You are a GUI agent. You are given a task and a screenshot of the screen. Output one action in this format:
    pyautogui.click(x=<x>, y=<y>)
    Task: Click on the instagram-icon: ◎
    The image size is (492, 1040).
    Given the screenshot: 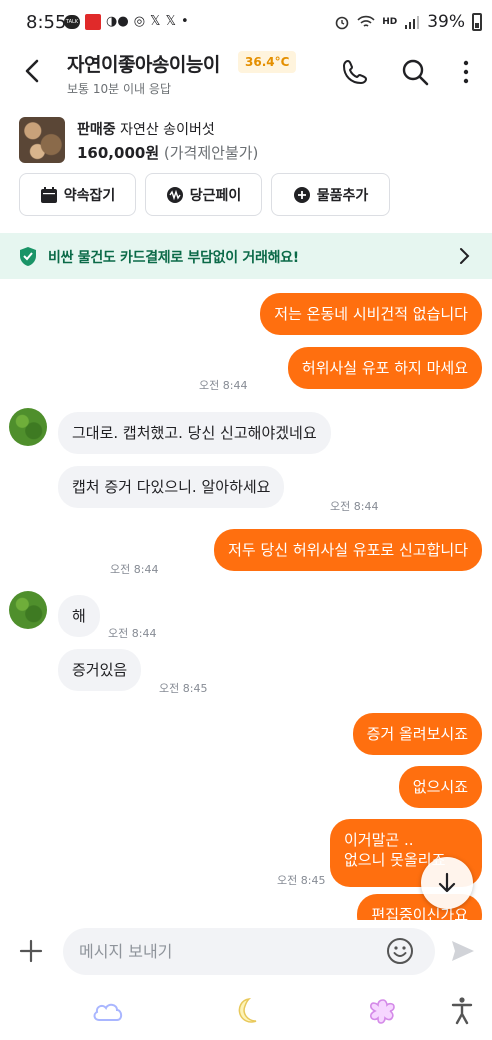 What is the action you would take?
    pyautogui.click(x=139, y=21)
    